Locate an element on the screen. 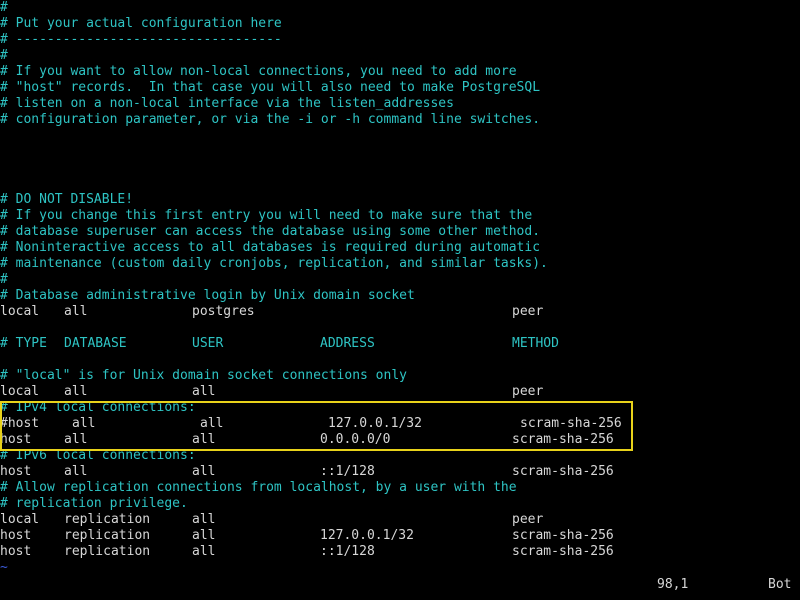 The width and height of the screenshot is (800, 600). entry-cell: postgres is located at coordinates (223, 311).